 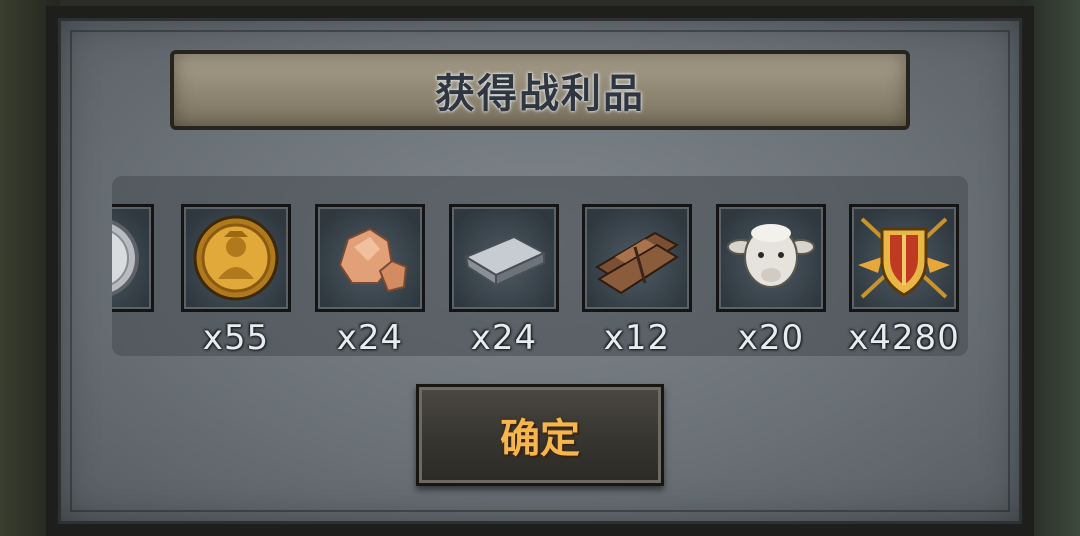 I want to click on sheep-icon, so click(x=771, y=256).